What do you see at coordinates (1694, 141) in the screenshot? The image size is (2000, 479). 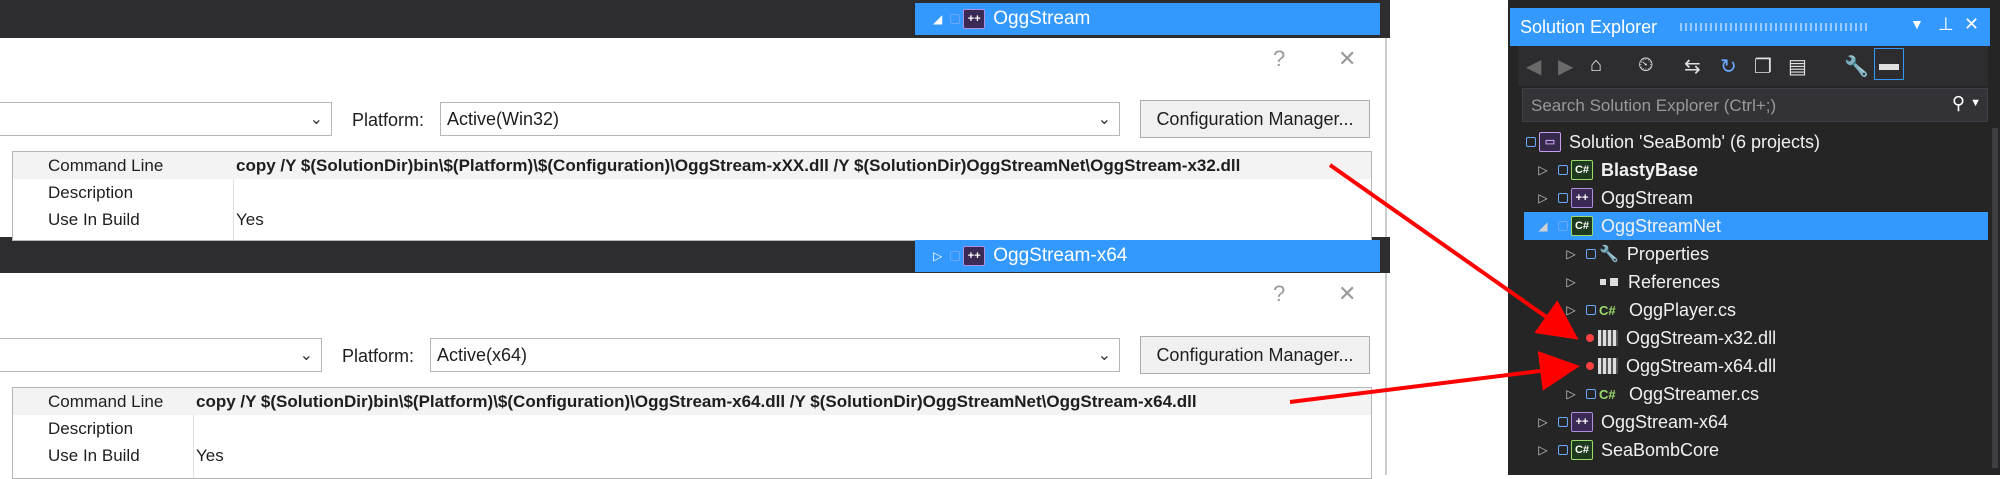 I see `item-label: Solution 'SeaBomb' (6 projects)` at bounding box center [1694, 141].